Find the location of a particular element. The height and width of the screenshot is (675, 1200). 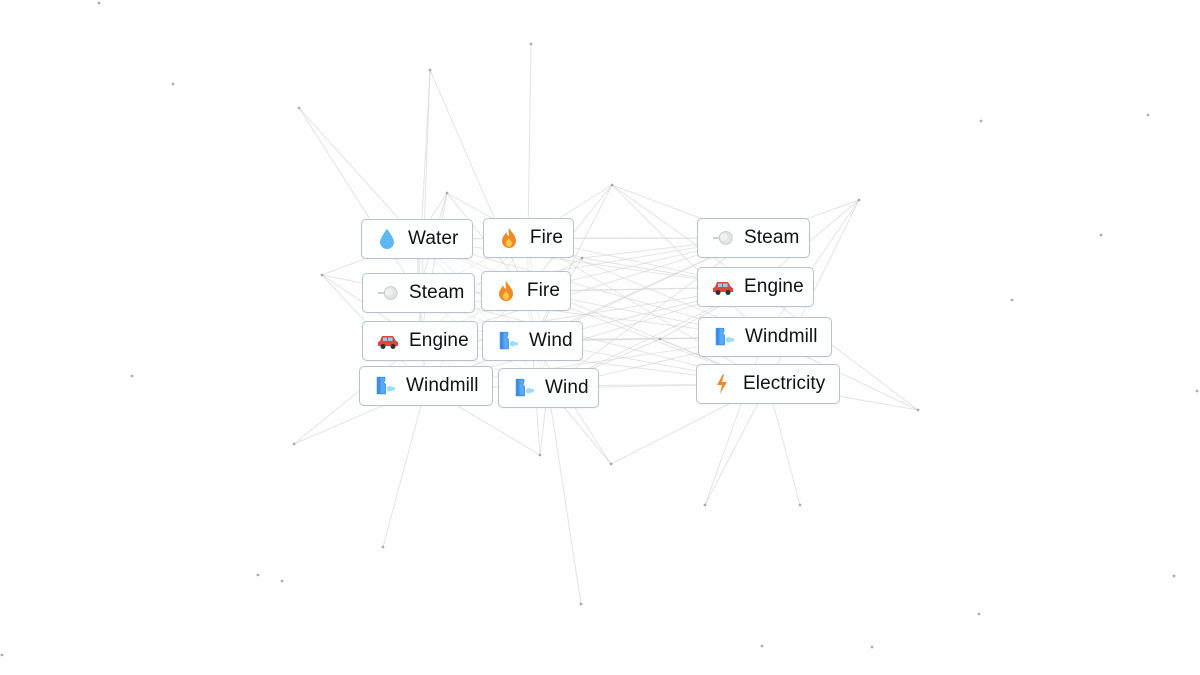

item-label: Water is located at coordinates (433, 238).